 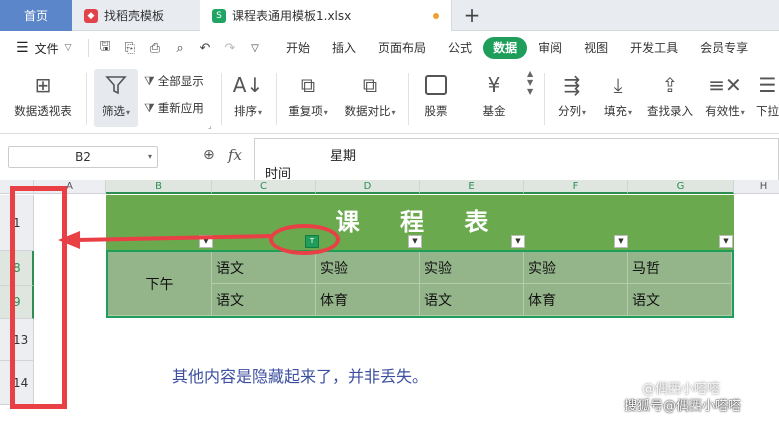 I want to click on annotation-arrow, so click(x=165, y=240).